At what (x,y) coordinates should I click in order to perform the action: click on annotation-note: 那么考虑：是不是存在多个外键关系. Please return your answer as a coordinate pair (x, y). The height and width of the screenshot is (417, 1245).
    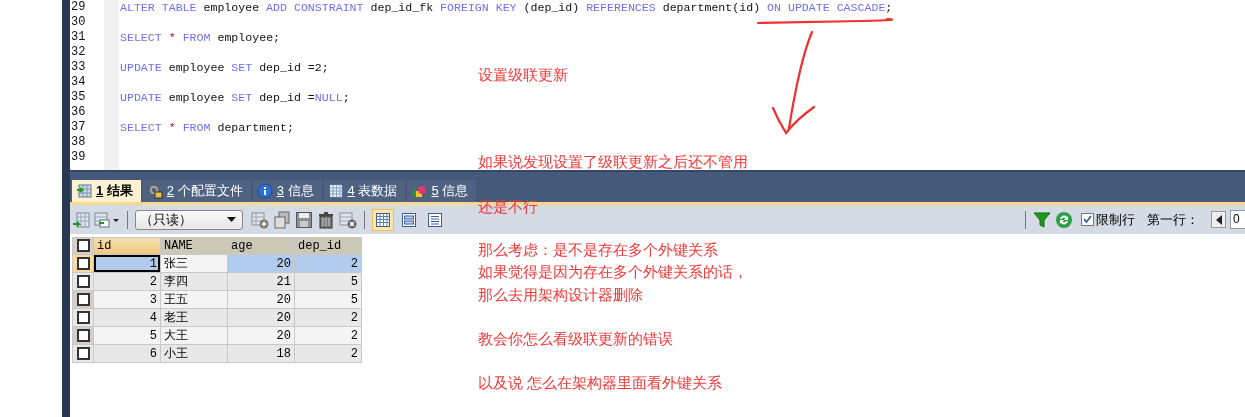
    Looking at the image, I should click on (598, 250).